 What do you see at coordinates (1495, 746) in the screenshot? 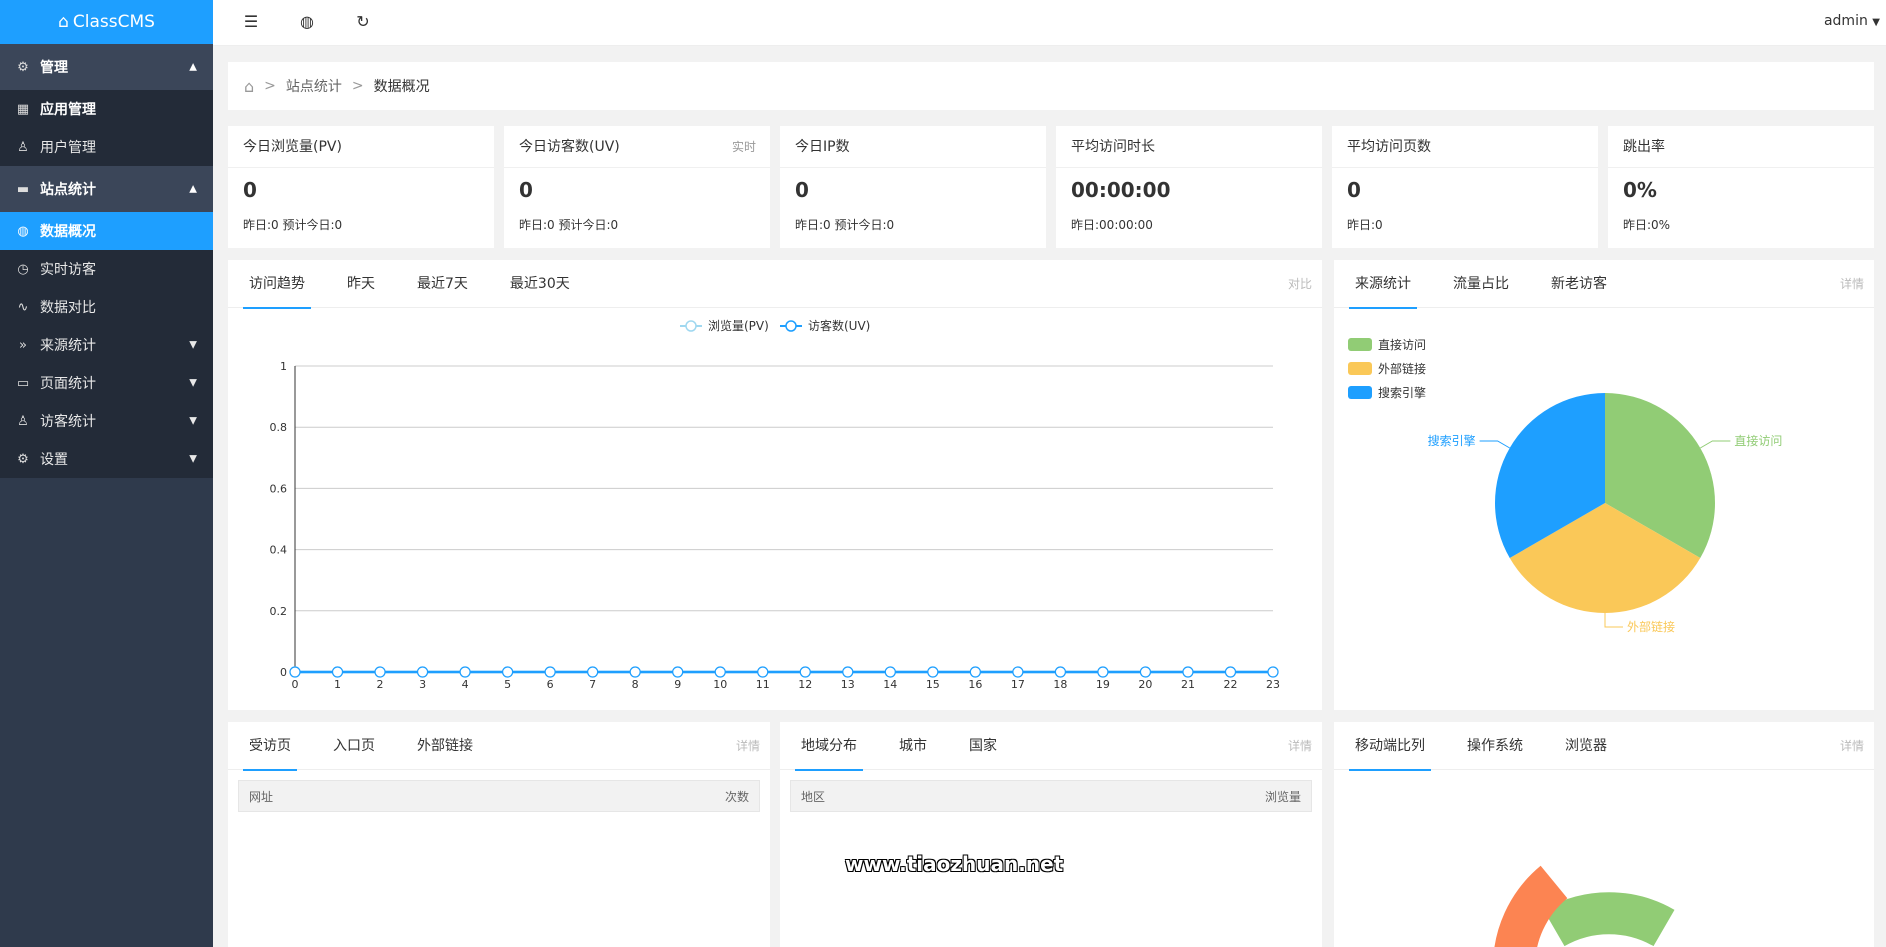
I see `tab-os: 操作系统` at bounding box center [1495, 746].